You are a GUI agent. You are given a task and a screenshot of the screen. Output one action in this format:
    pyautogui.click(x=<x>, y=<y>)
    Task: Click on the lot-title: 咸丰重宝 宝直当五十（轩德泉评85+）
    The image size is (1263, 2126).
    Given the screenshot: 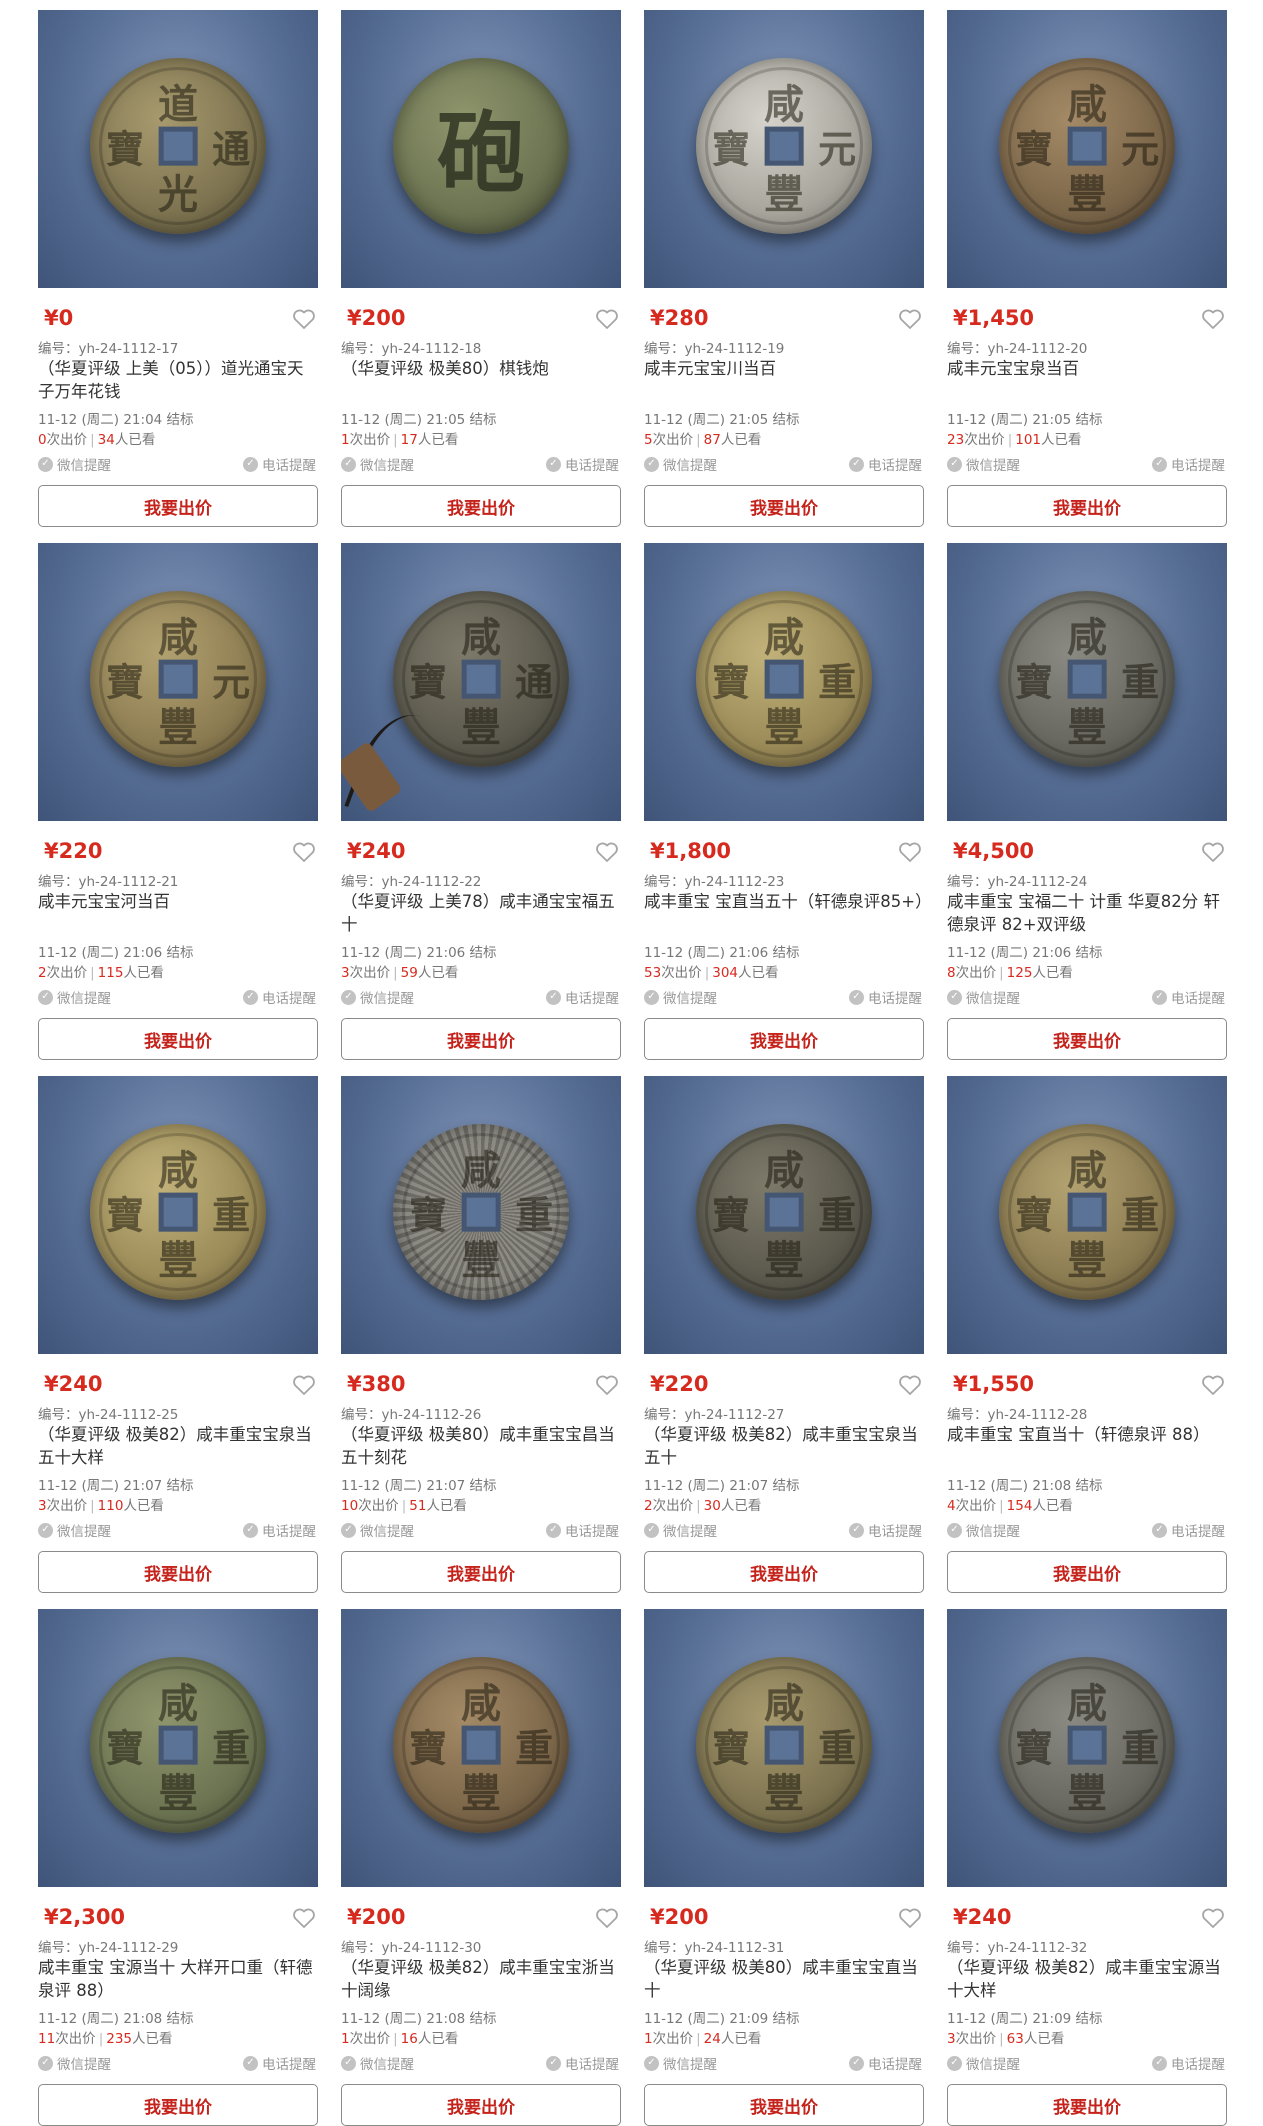 What is the action you would take?
    pyautogui.click(x=784, y=913)
    